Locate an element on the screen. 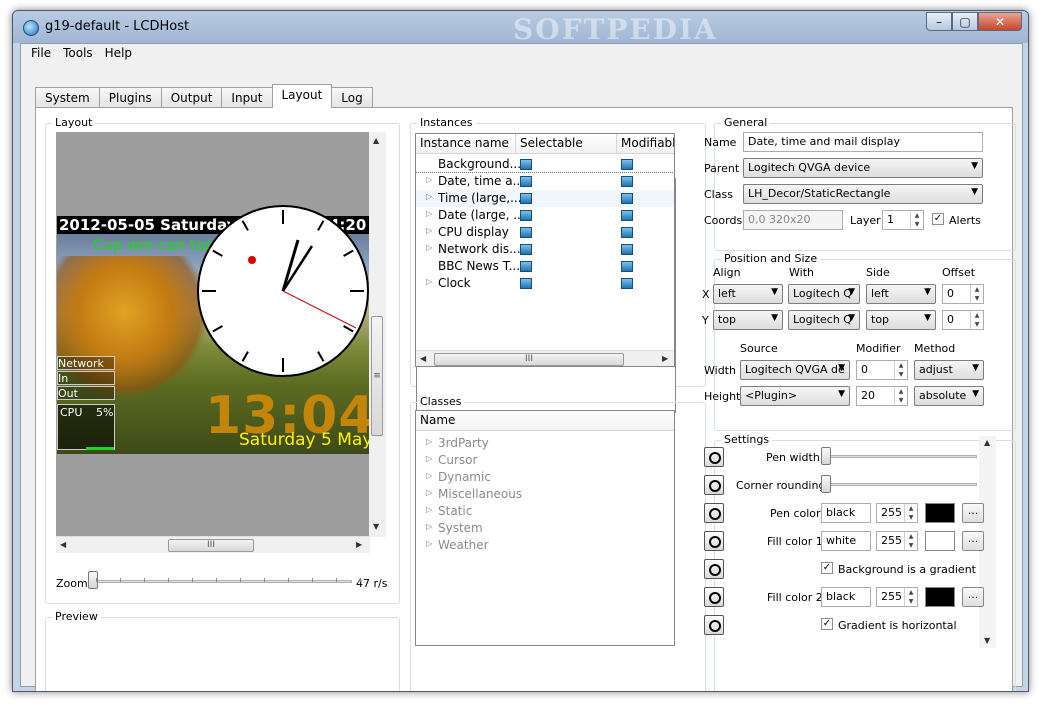 This screenshot has width=1049, height=712. fill-color-1-input: white is located at coordinates (846, 541).